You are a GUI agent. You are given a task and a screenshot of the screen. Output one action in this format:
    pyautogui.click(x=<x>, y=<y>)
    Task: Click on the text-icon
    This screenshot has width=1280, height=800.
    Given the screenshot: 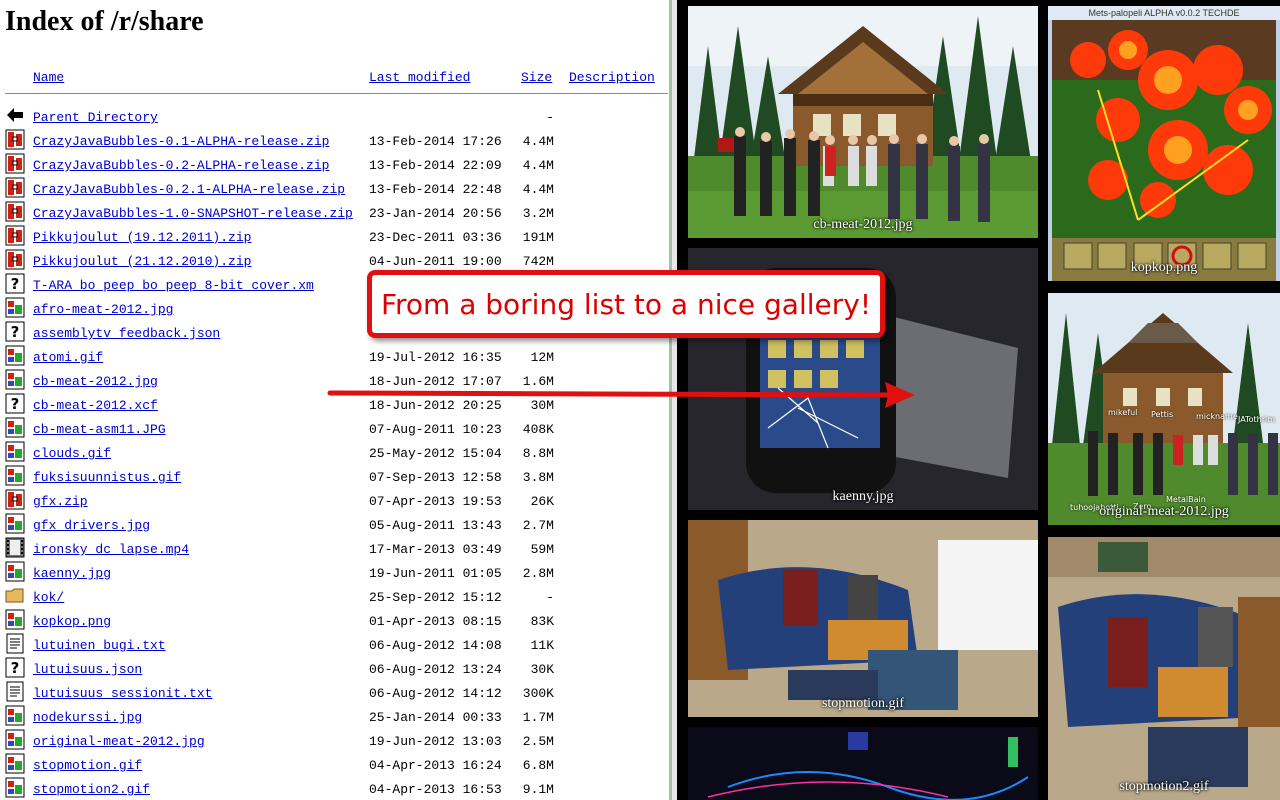 What is the action you would take?
    pyautogui.click(x=15, y=643)
    